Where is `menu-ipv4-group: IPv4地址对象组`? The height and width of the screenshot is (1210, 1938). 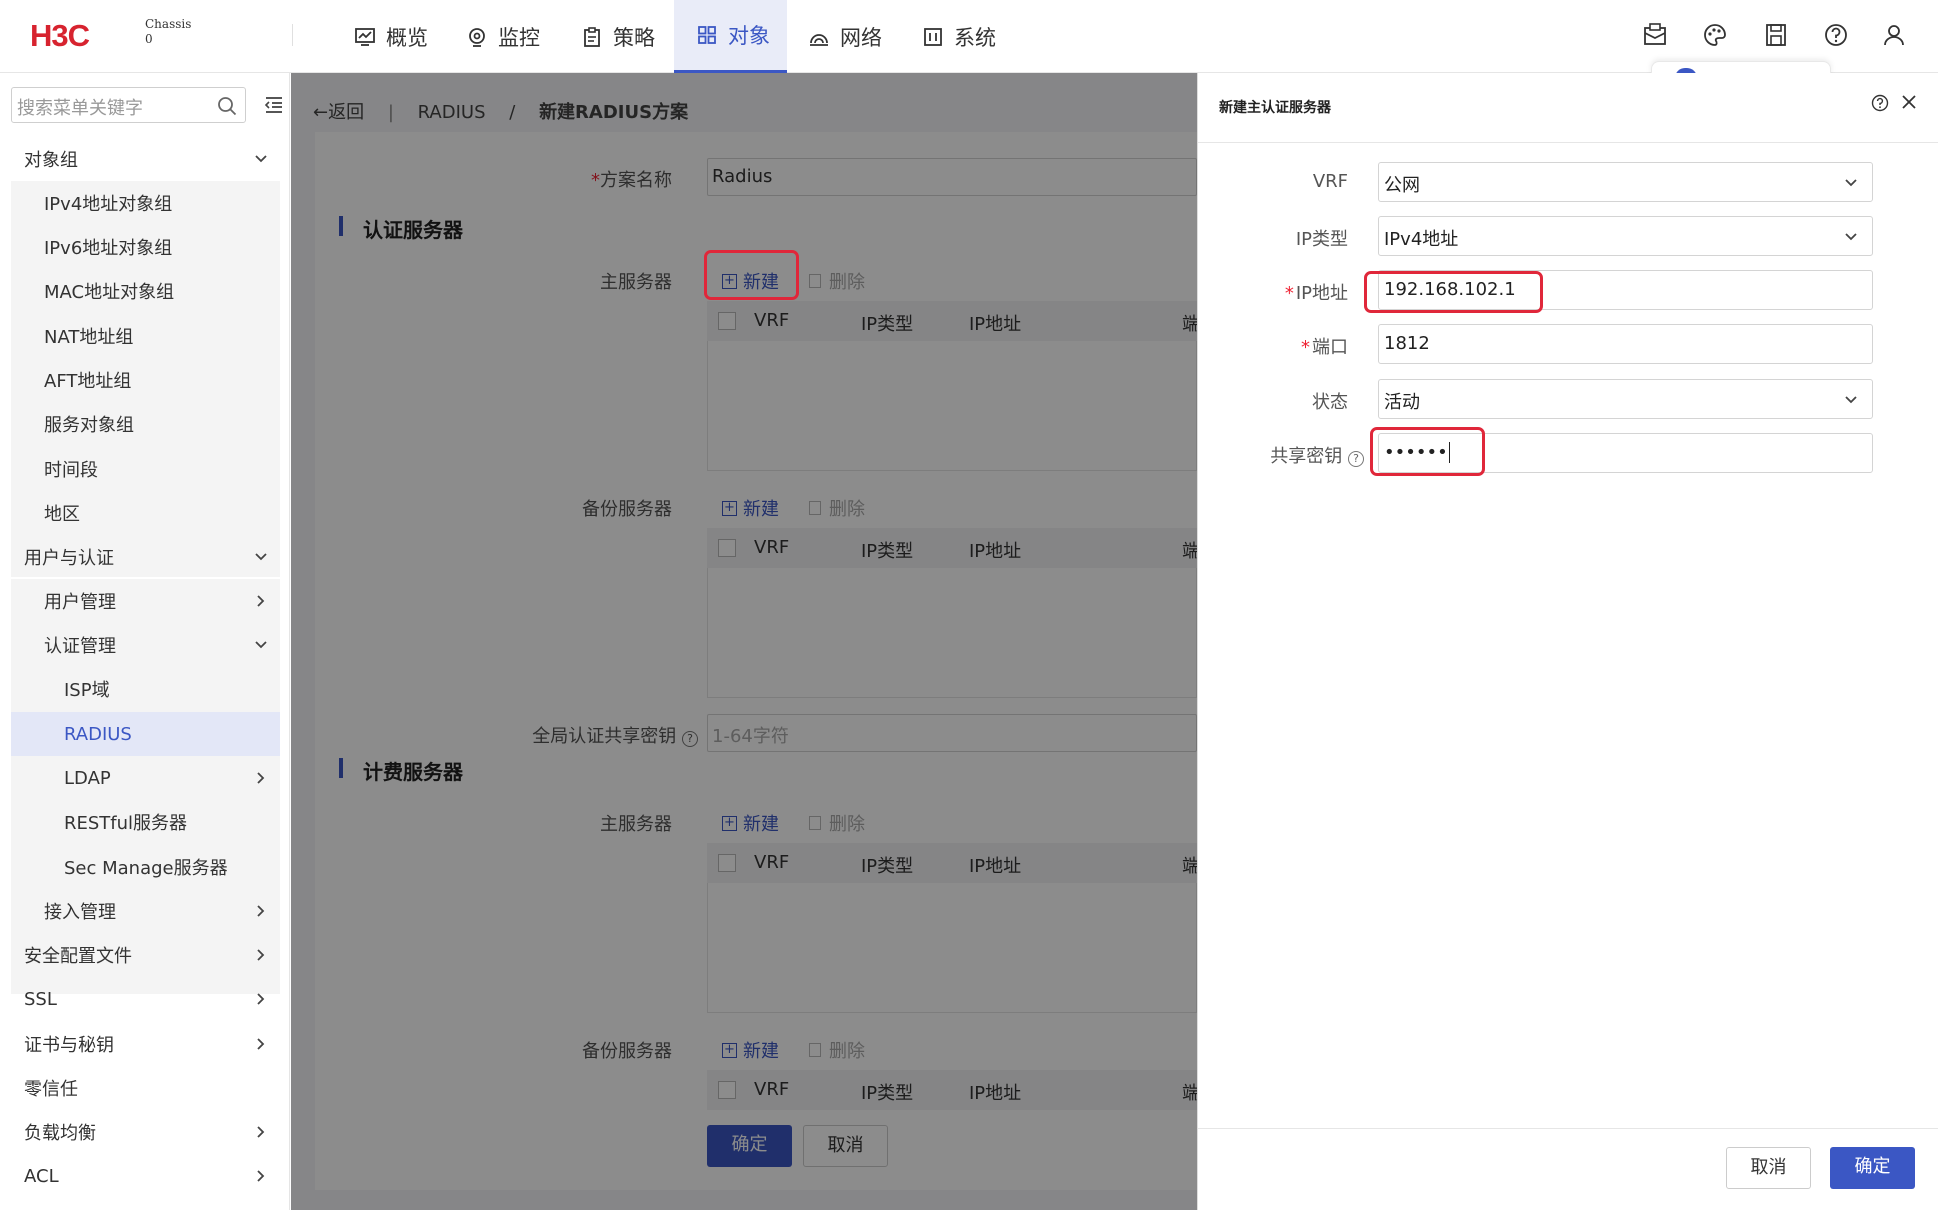
menu-ipv4-group: IPv4地址对象组 is located at coordinates (145, 203).